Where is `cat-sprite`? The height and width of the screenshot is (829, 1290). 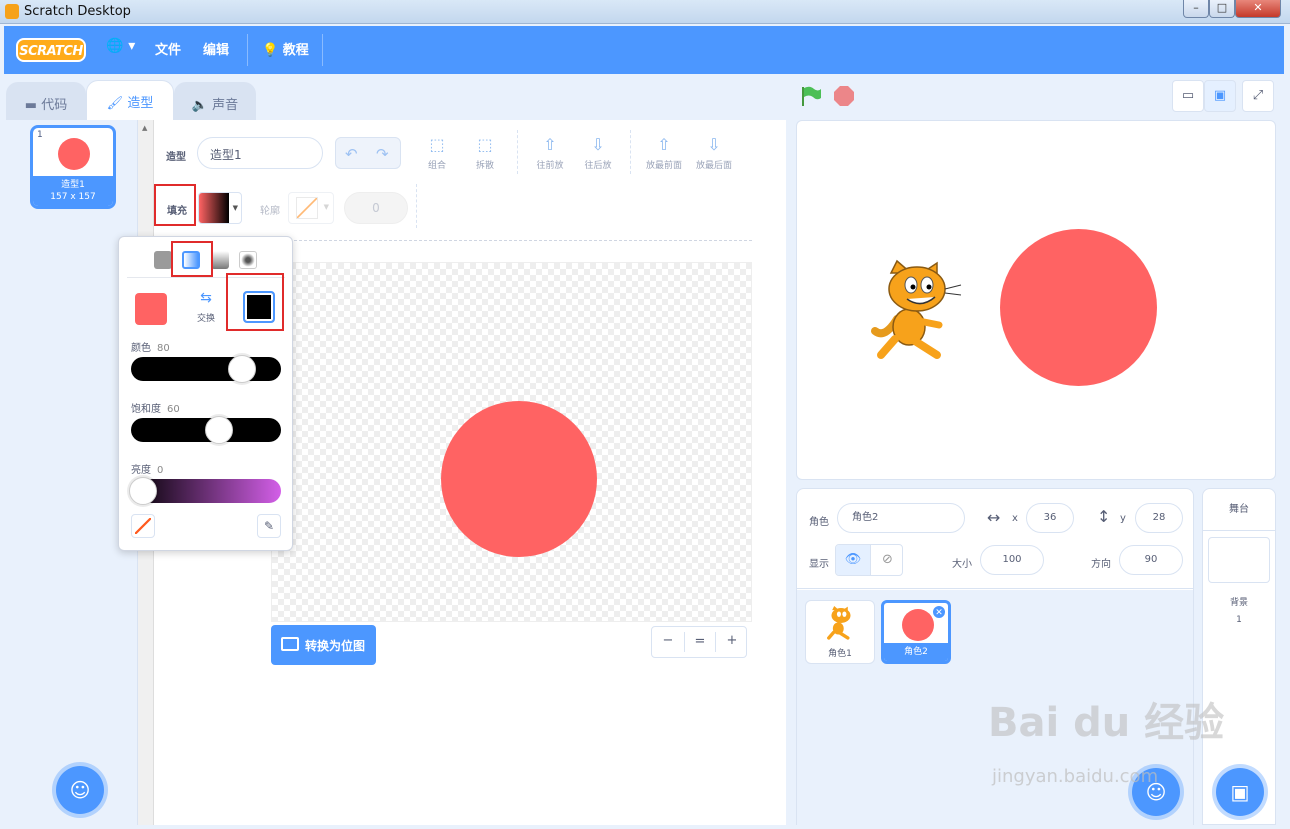 cat-sprite is located at coordinates (917, 311).